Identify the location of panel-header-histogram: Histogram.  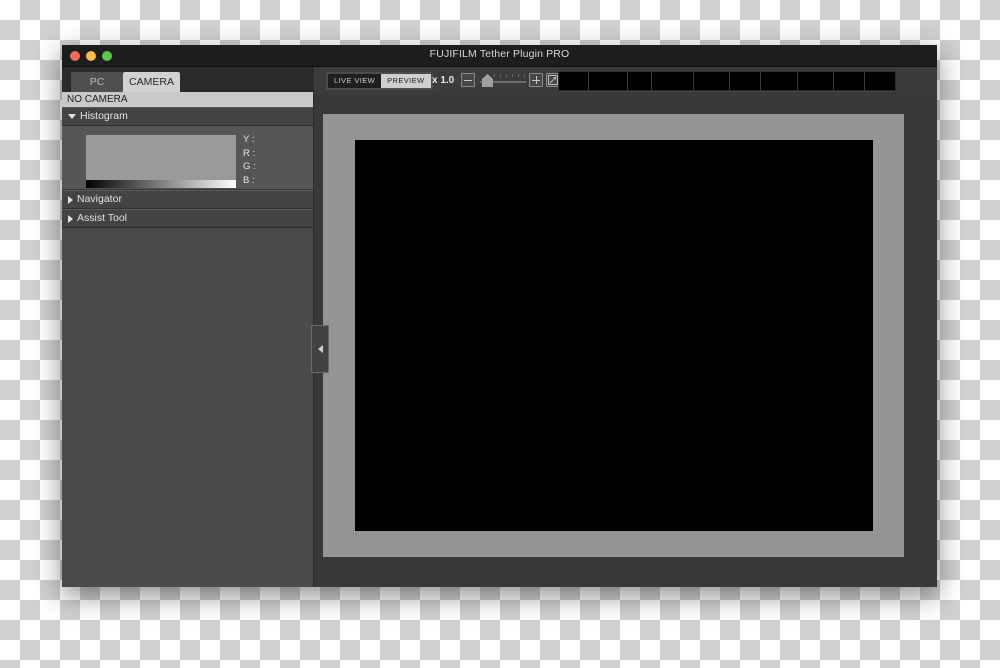
(187, 116).